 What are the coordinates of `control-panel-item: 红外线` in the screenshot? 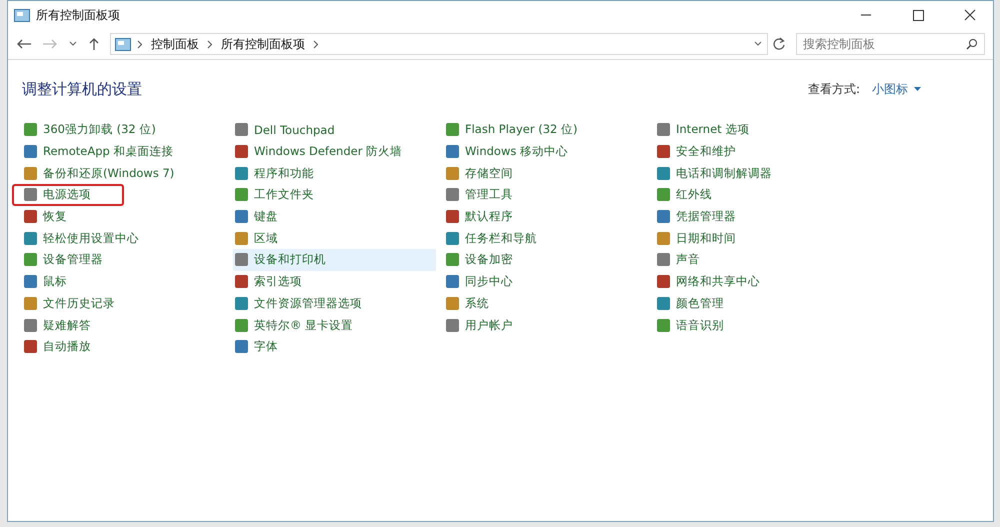 It's located at (756, 195).